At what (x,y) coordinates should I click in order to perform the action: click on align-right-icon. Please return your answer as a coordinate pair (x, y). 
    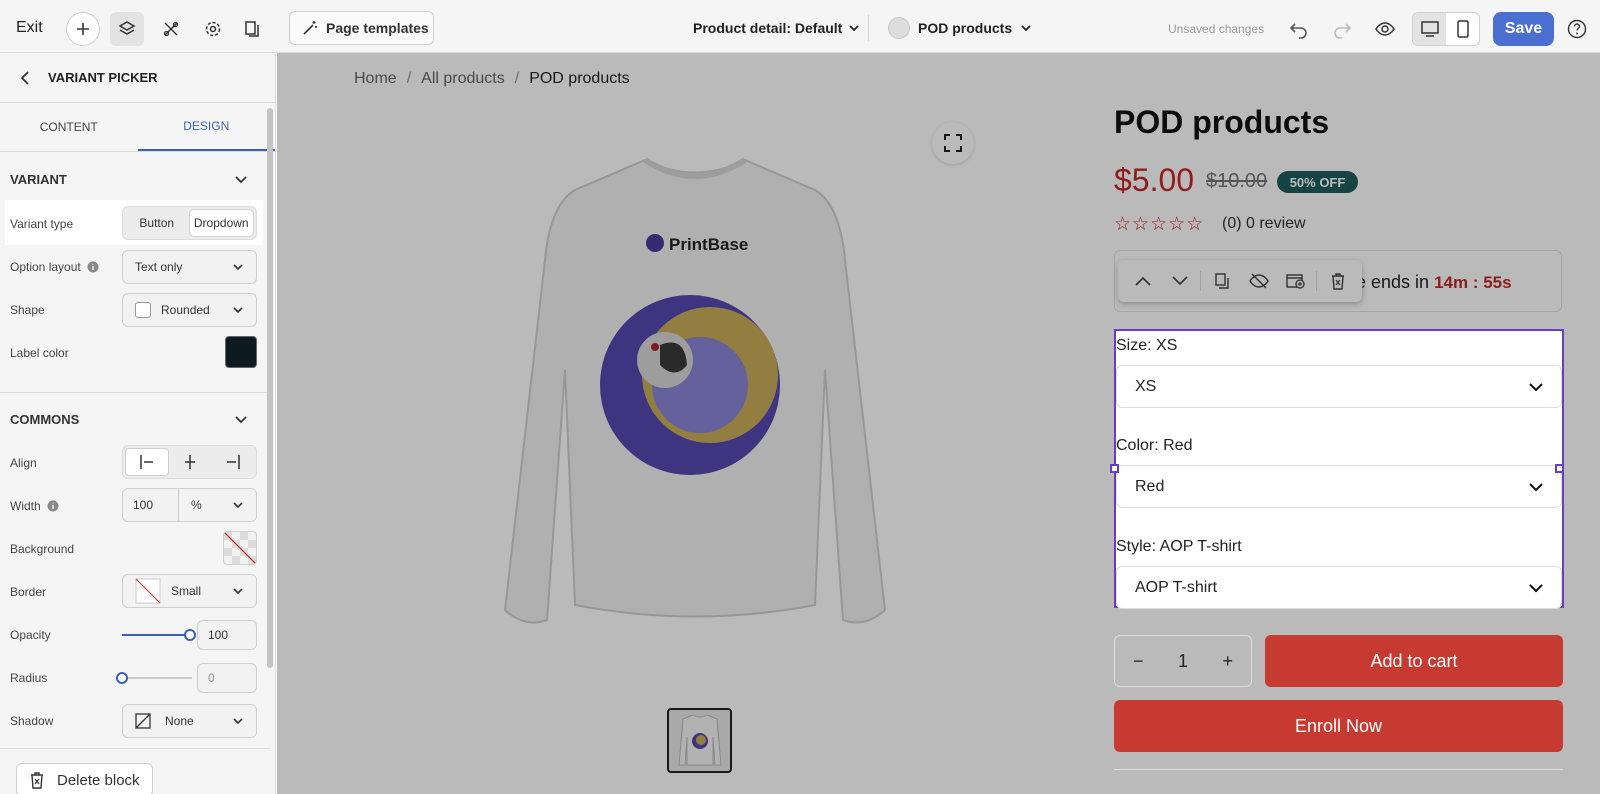
    Looking at the image, I should click on (233, 462).